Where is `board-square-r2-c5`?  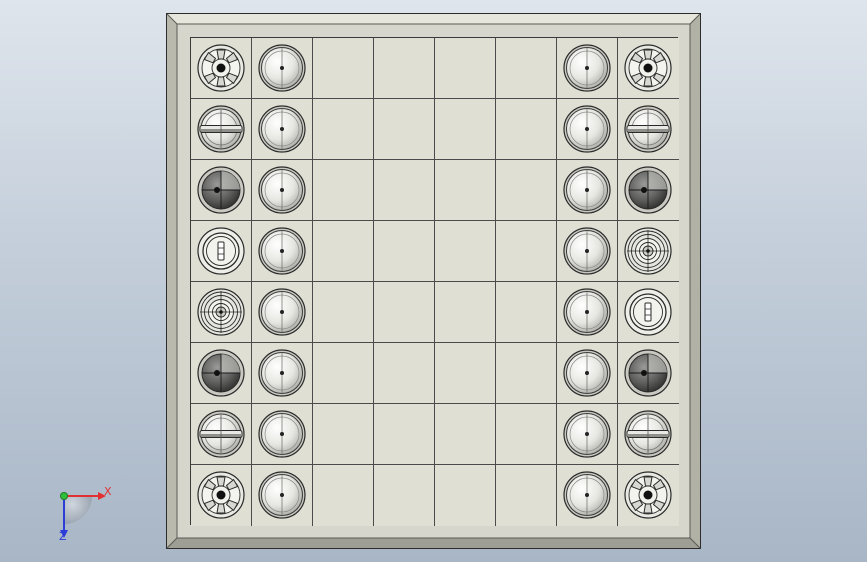 board-square-r2-c5 is located at coordinates (526, 190).